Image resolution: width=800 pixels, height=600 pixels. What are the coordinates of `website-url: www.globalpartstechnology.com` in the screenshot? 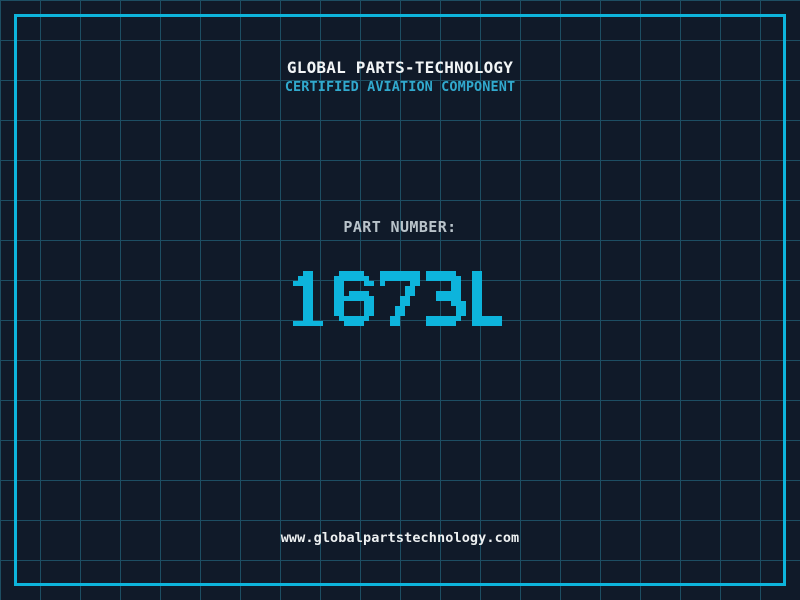 It's located at (400, 538).